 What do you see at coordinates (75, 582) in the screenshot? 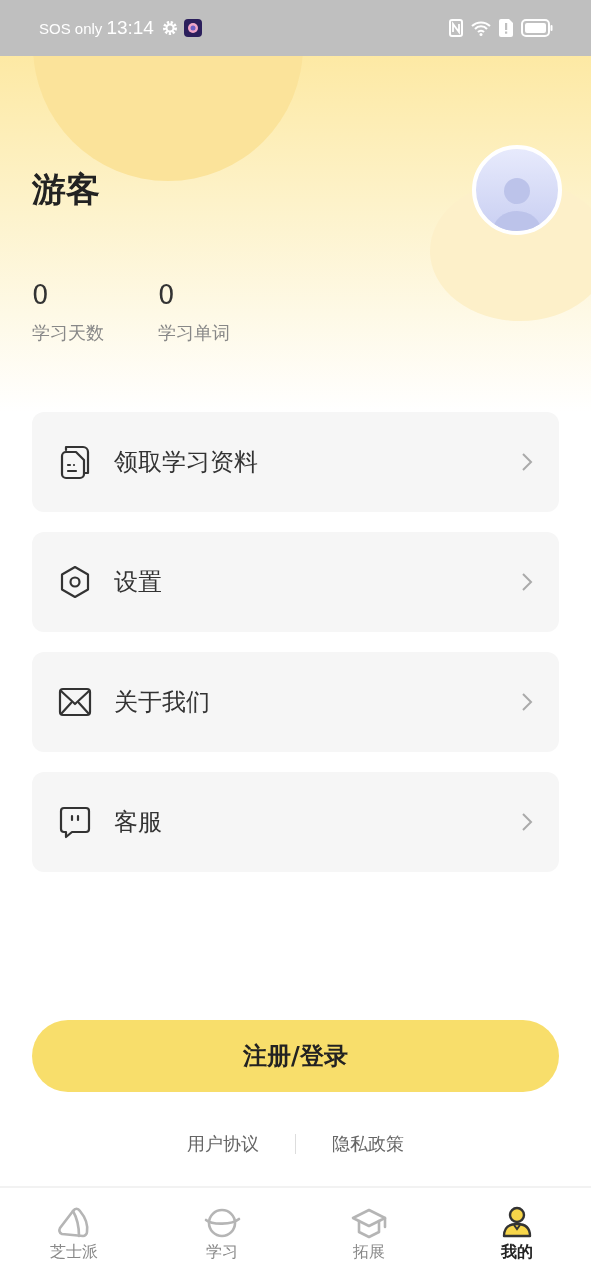
I see `settings-icon` at bounding box center [75, 582].